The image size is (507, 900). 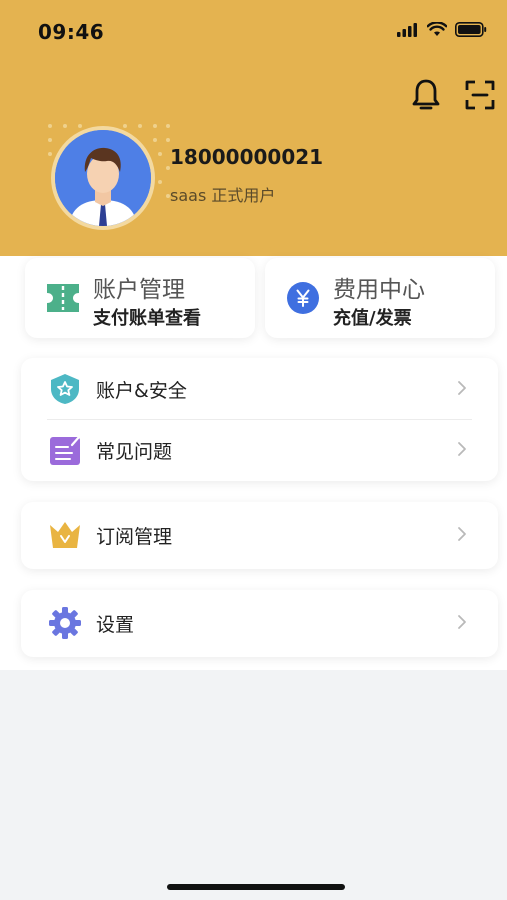 I want to click on bell-icon, so click(x=426, y=95).